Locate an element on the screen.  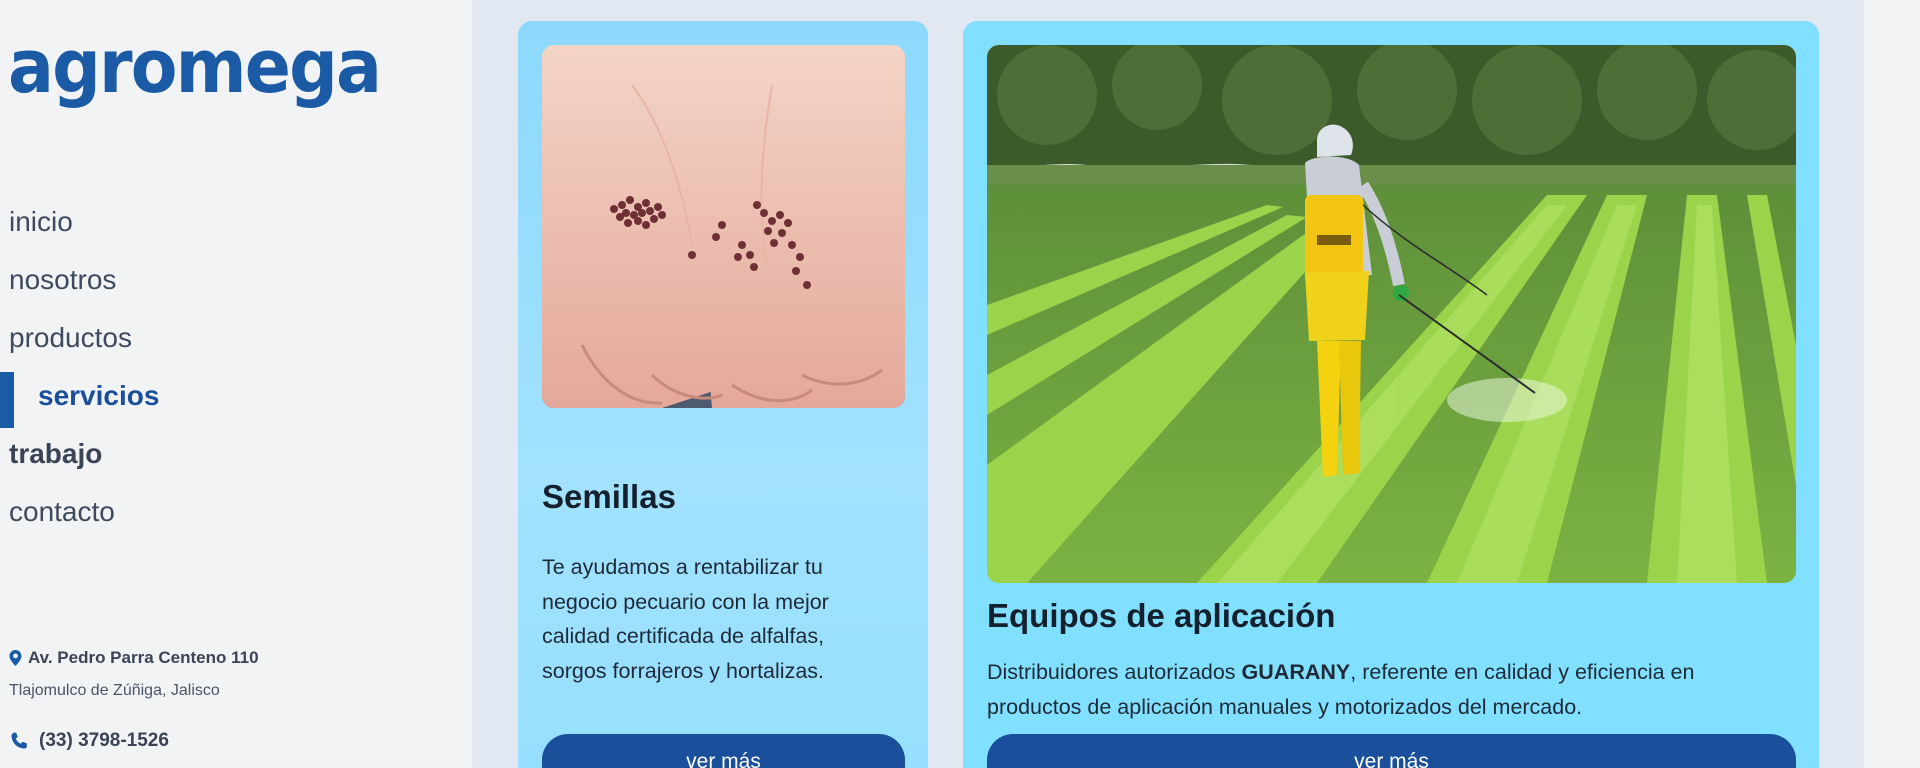
phone-number: (33) 3798-1526 is located at coordinates (134, 741).